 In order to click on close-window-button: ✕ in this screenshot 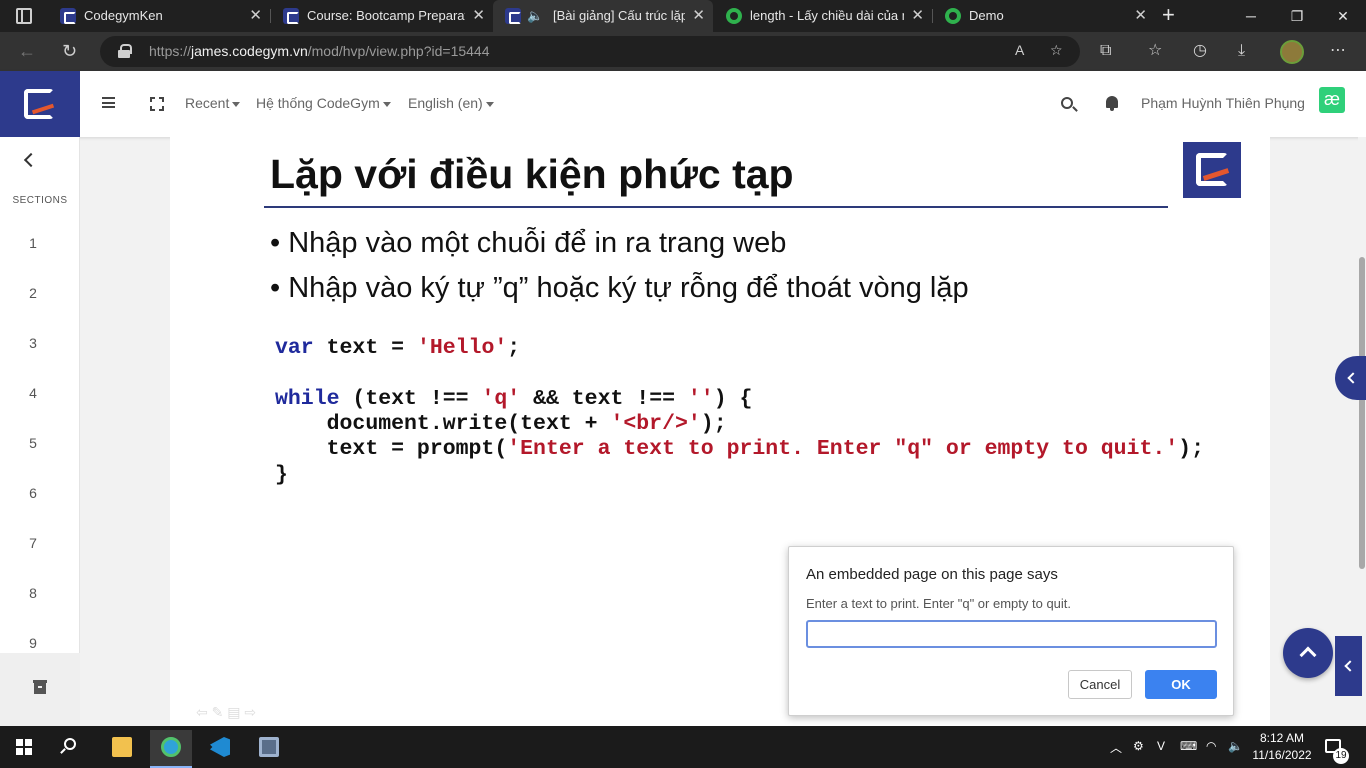, I will do `click(1343, 16)`.